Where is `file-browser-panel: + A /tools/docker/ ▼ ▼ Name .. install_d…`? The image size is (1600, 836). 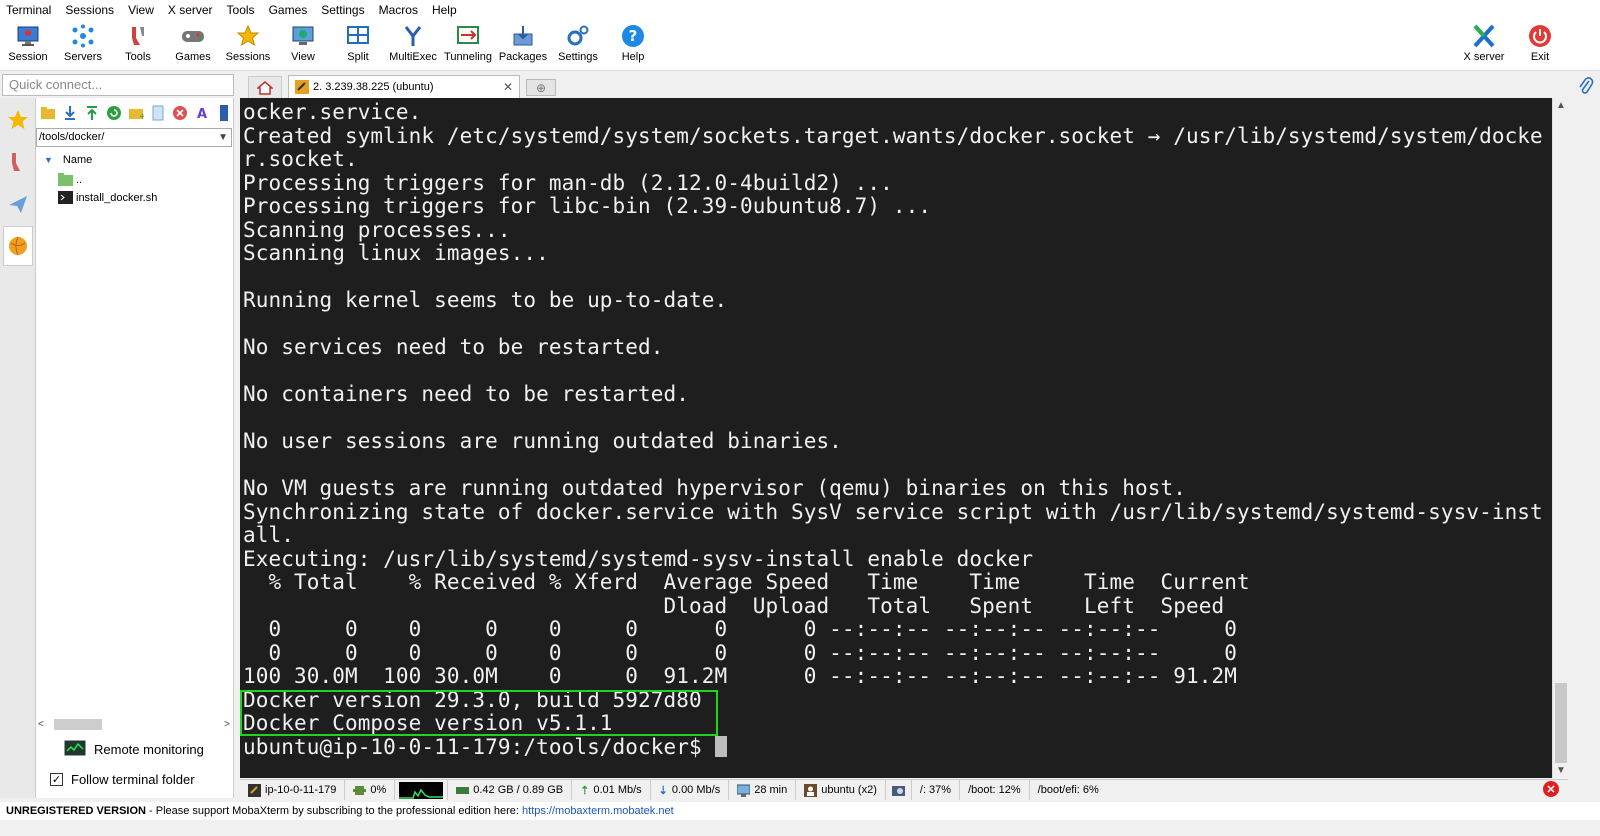
file-browser-panel: + A /tools/docker/ ▼ ▼ Name .. install_d… is located at coordinates (135, 448).